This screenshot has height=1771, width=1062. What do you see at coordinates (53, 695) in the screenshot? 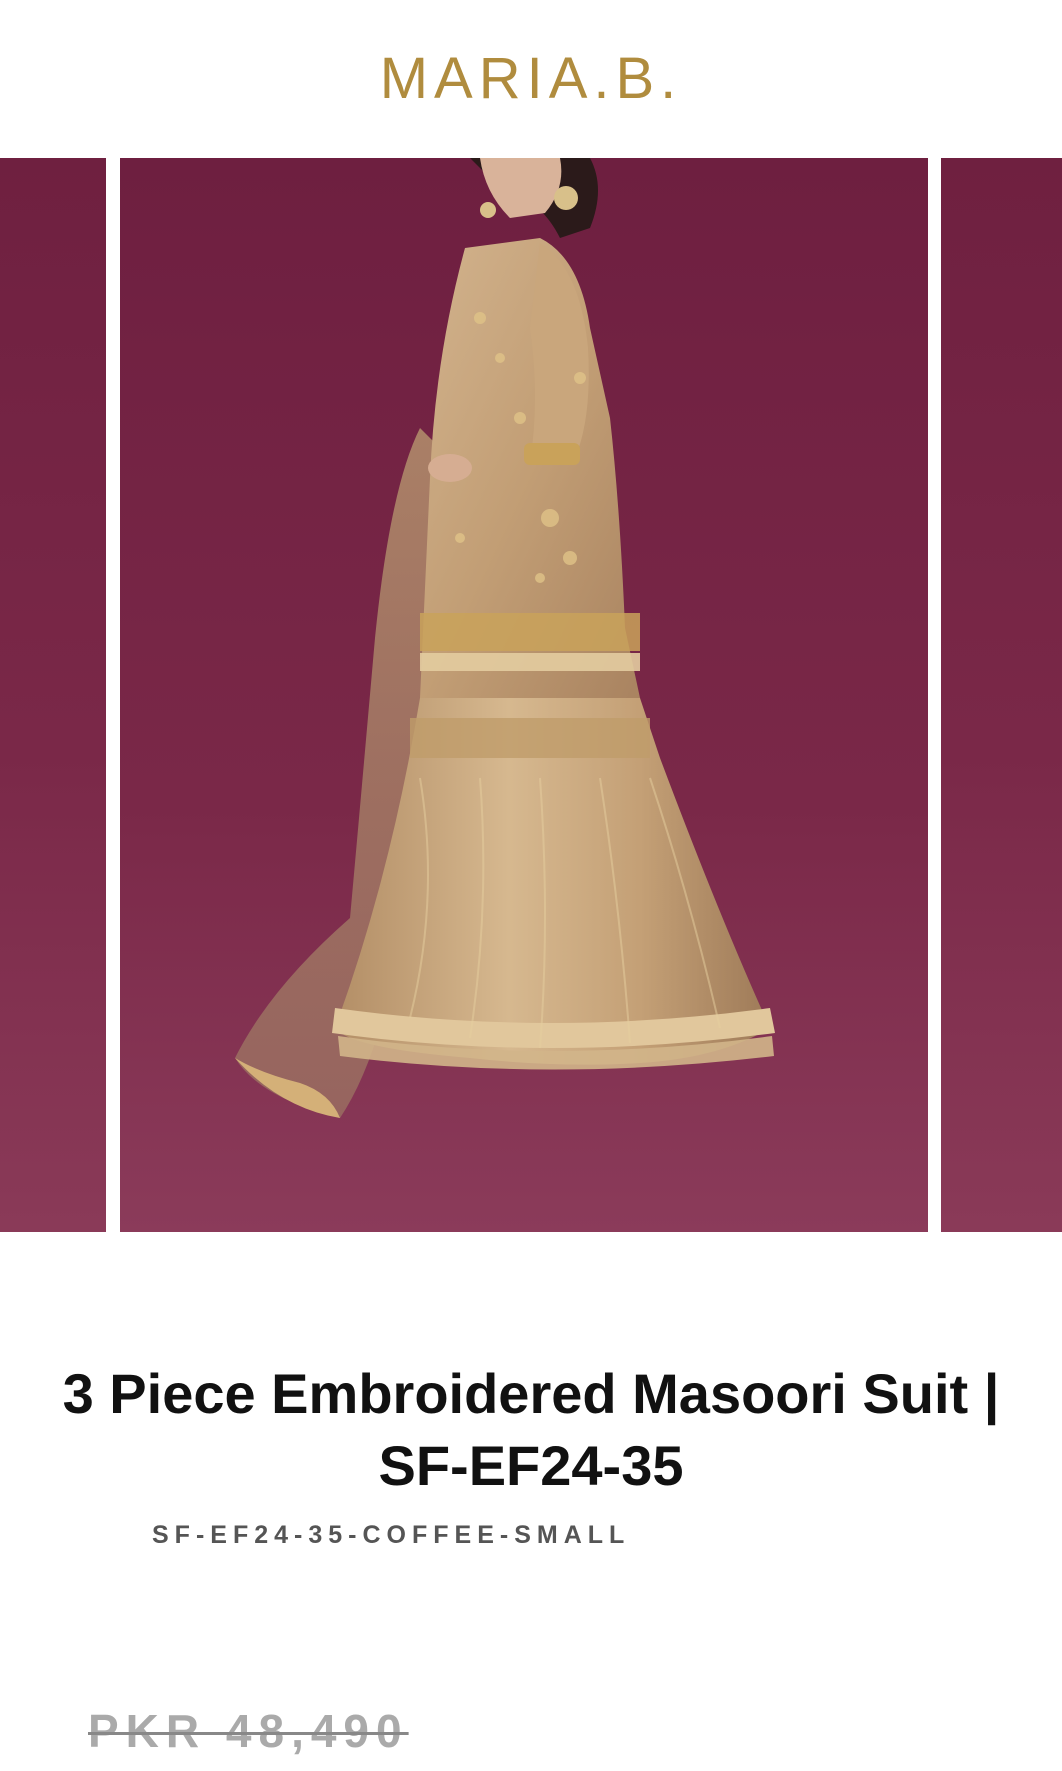
I see `carousel-slide-previous` at bounding box center [53, 695].